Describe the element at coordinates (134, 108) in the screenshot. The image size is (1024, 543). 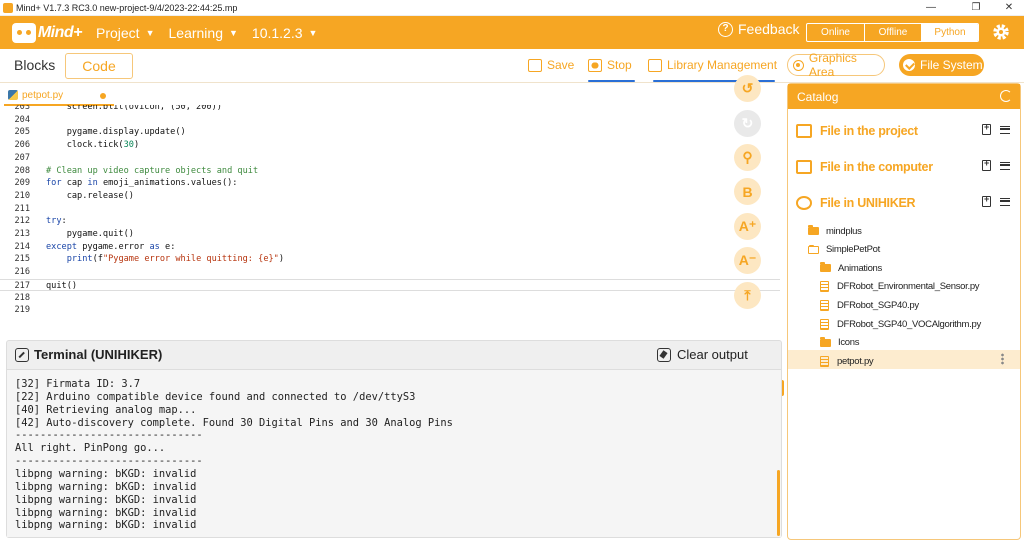
I see `code-token: screen.blit(ovicon, (50, 200))` at that location.